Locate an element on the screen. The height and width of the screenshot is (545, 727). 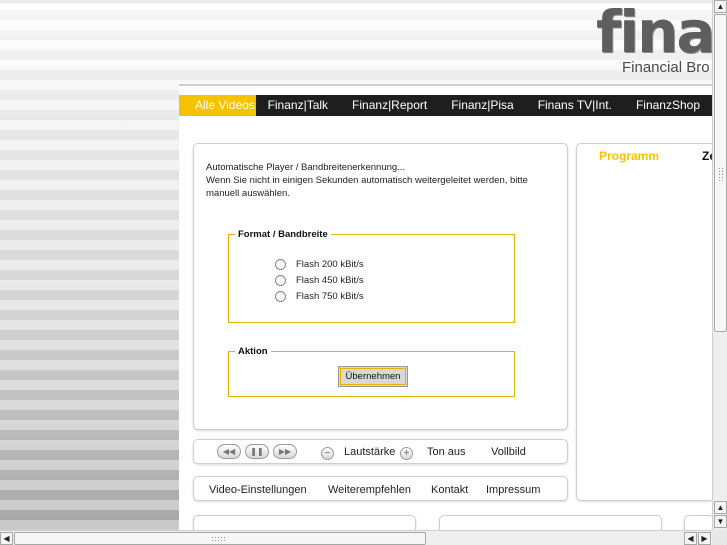
nav-tab-finanz-pisa: Finanz|Pisa is located at coordinates (482, 105).